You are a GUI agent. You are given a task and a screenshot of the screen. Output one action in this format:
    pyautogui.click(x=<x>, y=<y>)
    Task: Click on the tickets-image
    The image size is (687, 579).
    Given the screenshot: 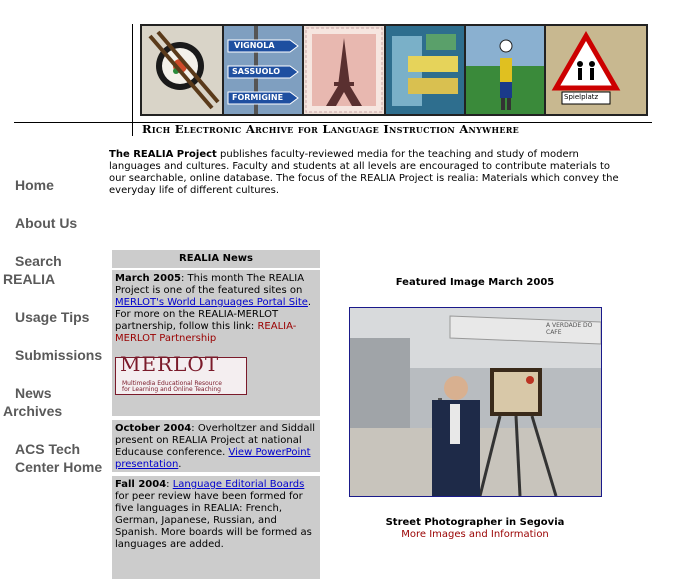 What is the action you would take?
    pyautogui.click(x=425, y=70)
    